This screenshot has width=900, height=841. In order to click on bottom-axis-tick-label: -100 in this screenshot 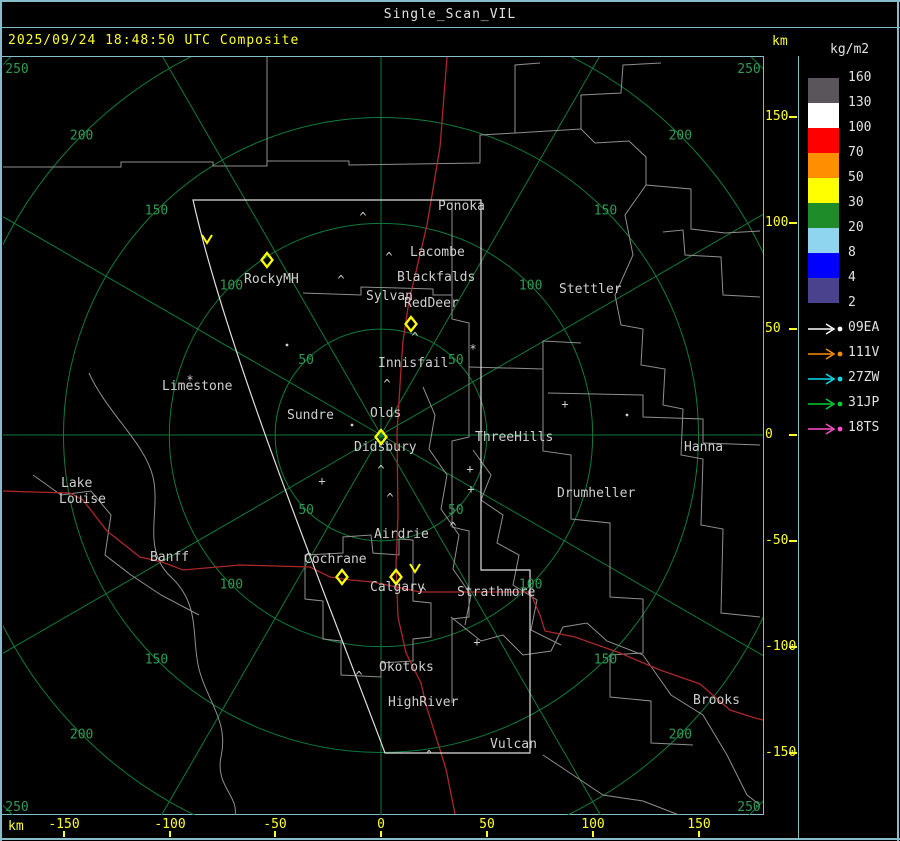, I will do `click(170, 824)`.